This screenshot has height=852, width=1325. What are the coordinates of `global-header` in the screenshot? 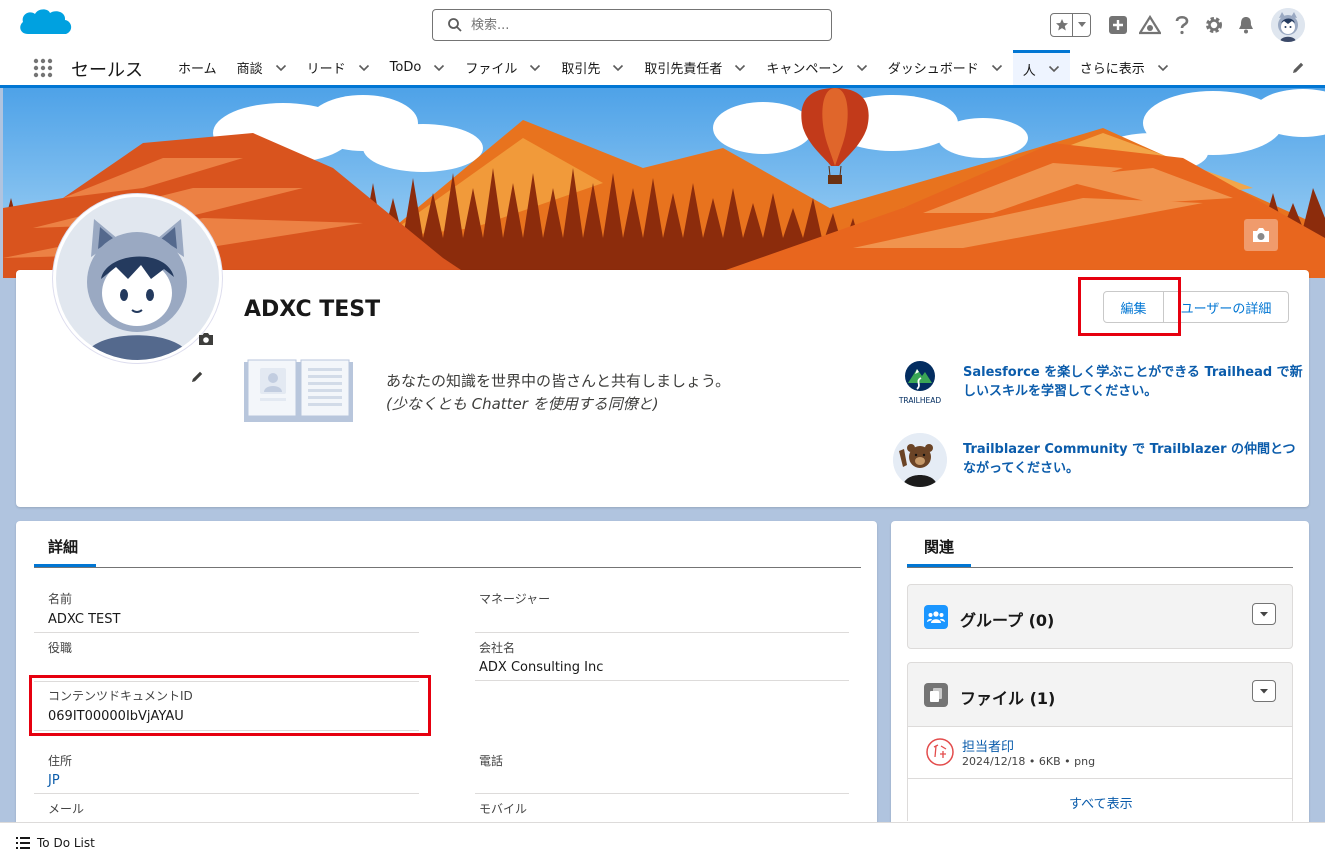 It's located at (662, 25).